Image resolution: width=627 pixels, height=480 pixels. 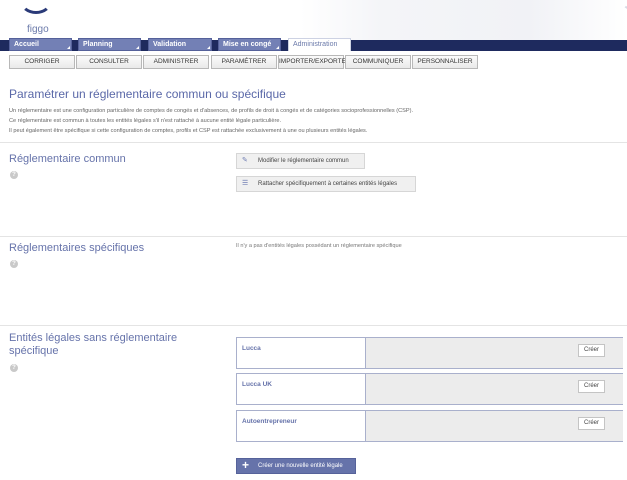 What do you see at coordinates (109, 62) in the screenshot?
I see `subnav-consulter: CONSULTER` at bounding box center [109, 62].